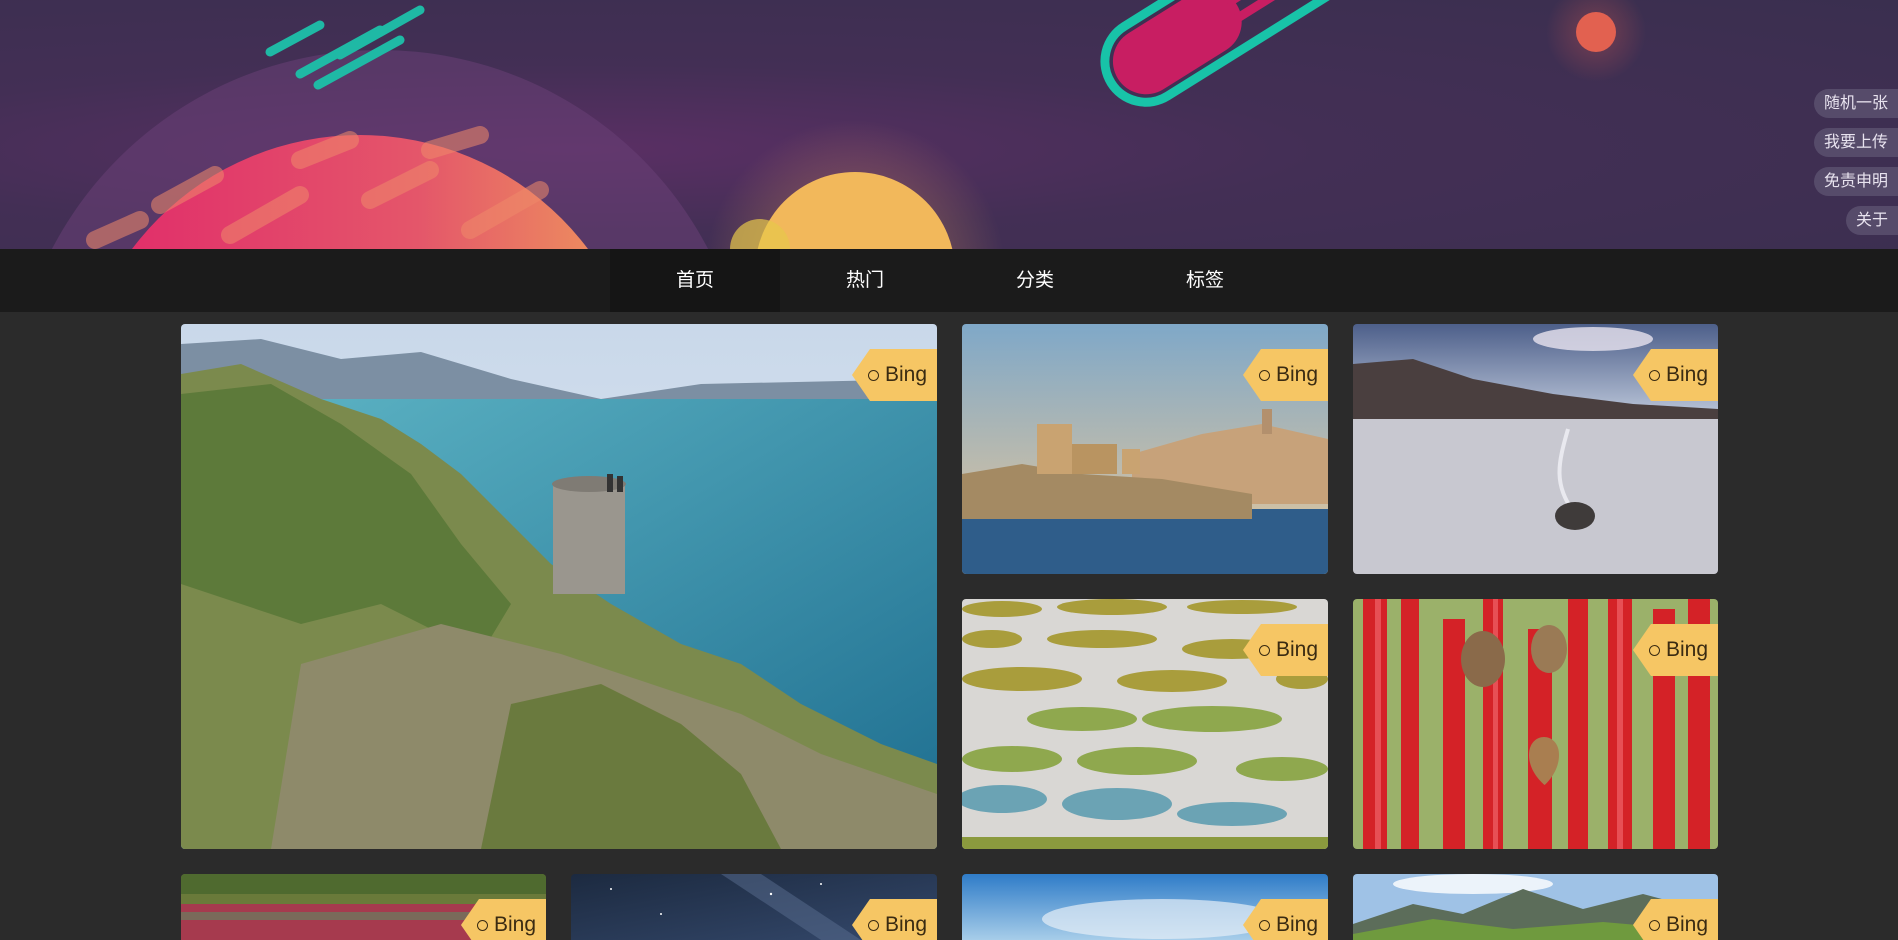  I want to click on main-nav: 首页 热门 分类 标签, so click(949, 280).